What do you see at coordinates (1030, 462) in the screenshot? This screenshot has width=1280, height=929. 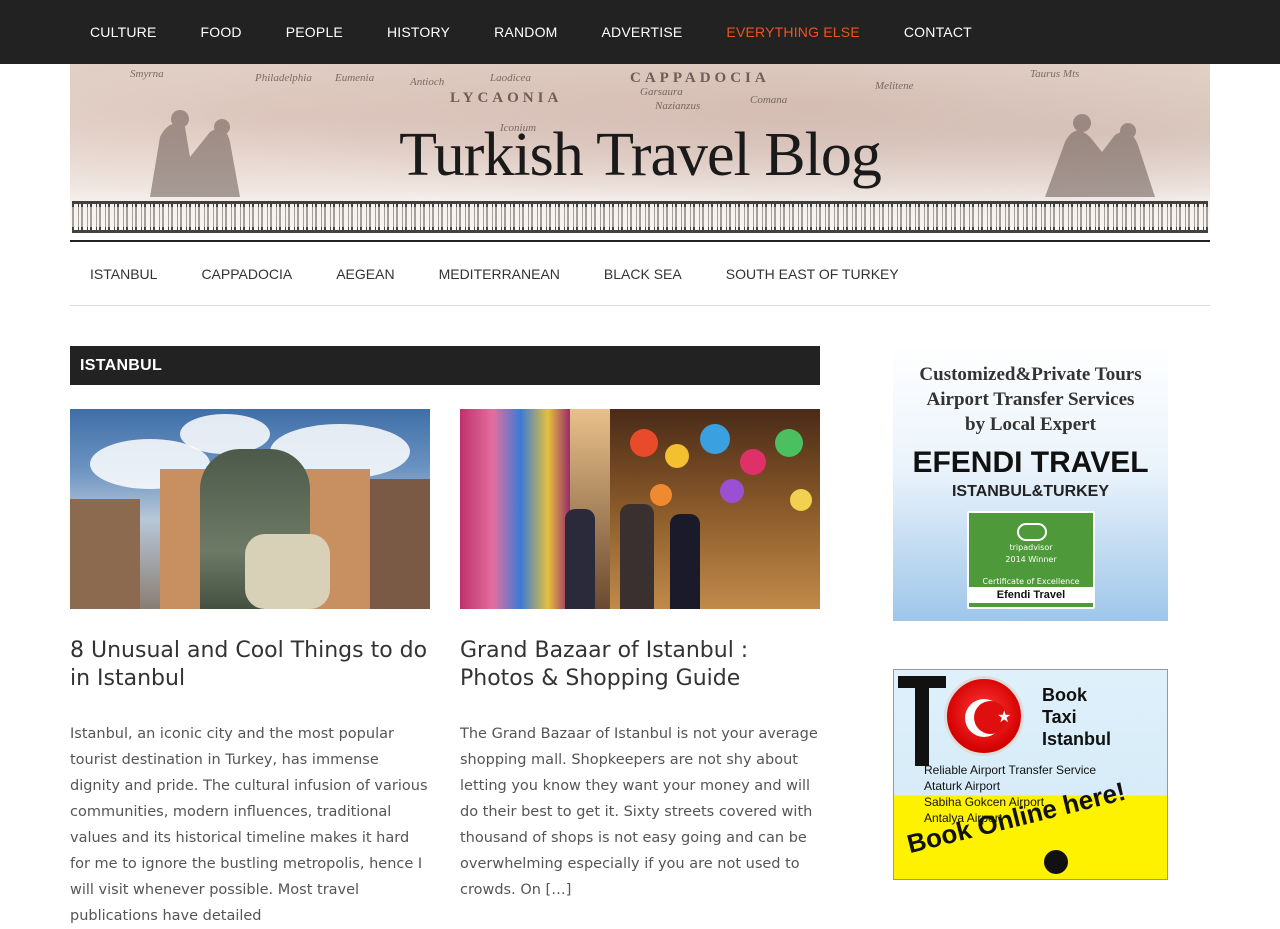 I see `ad-brand: EFENDI TRAVEL` at bounding box center [1030, 462].